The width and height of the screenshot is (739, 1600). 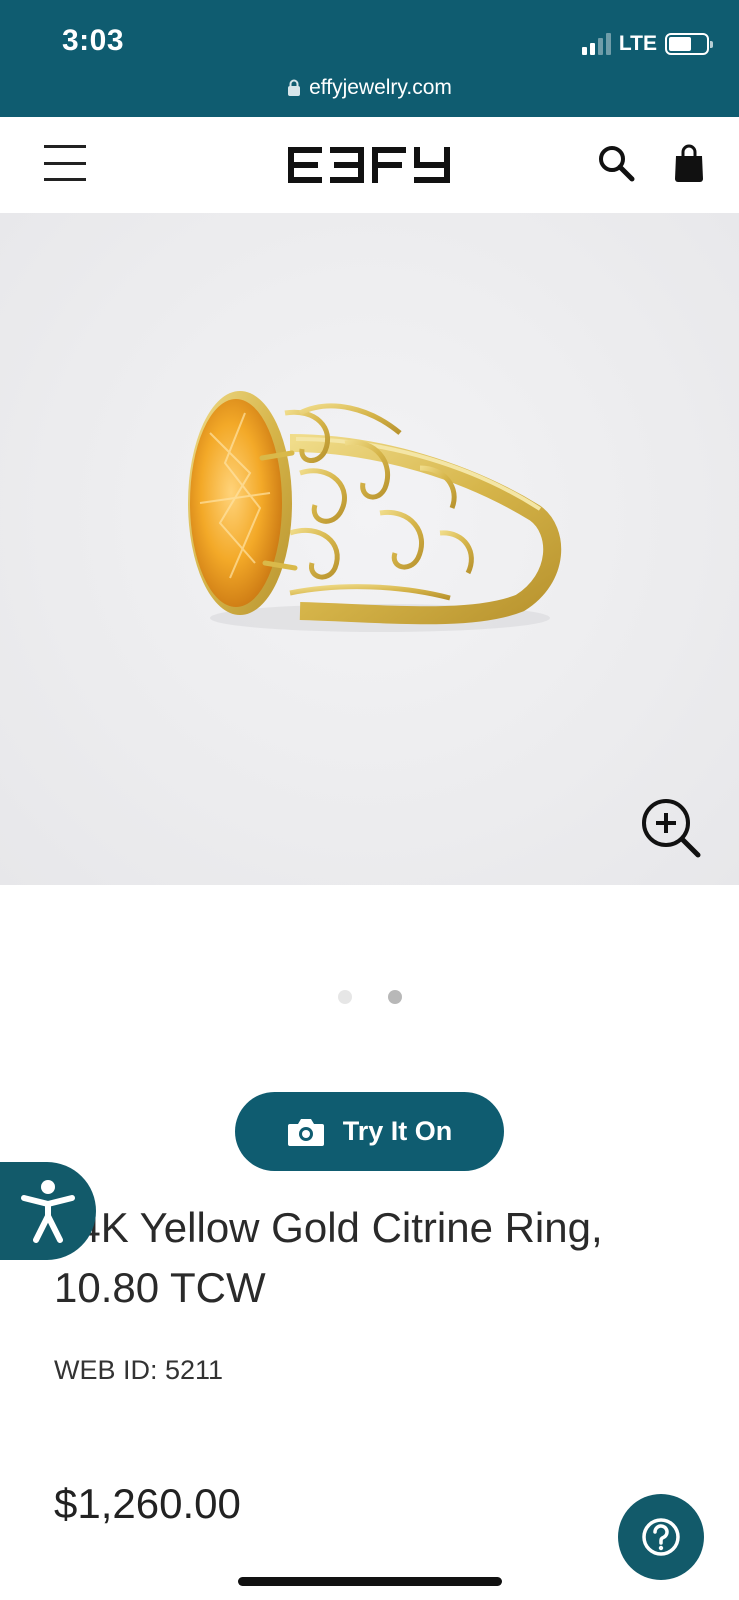 What do you see at coordinates (689, 44) in the screenshot?
I see `battery-icon` at bounding box center [689, 44].